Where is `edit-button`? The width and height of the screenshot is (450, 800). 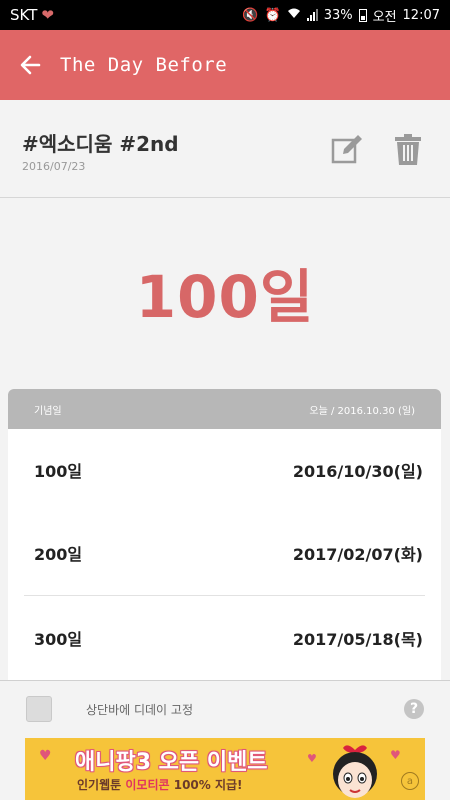
edit-button is located at coordinates (347, 150).